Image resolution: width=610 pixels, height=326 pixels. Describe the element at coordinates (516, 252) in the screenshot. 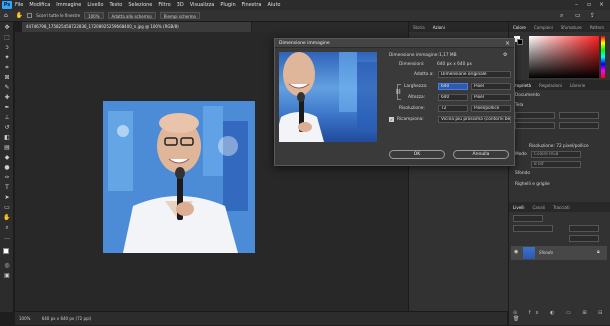

I see `visibility-eye-icon: ◉` at that location.